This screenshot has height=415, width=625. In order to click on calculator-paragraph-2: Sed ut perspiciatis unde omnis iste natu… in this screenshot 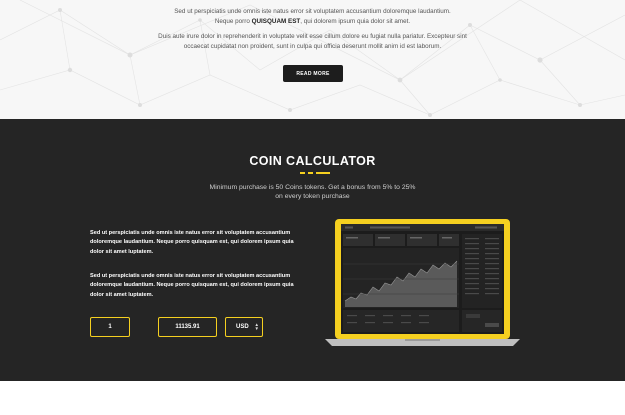, I will do `click(192, 285)`.